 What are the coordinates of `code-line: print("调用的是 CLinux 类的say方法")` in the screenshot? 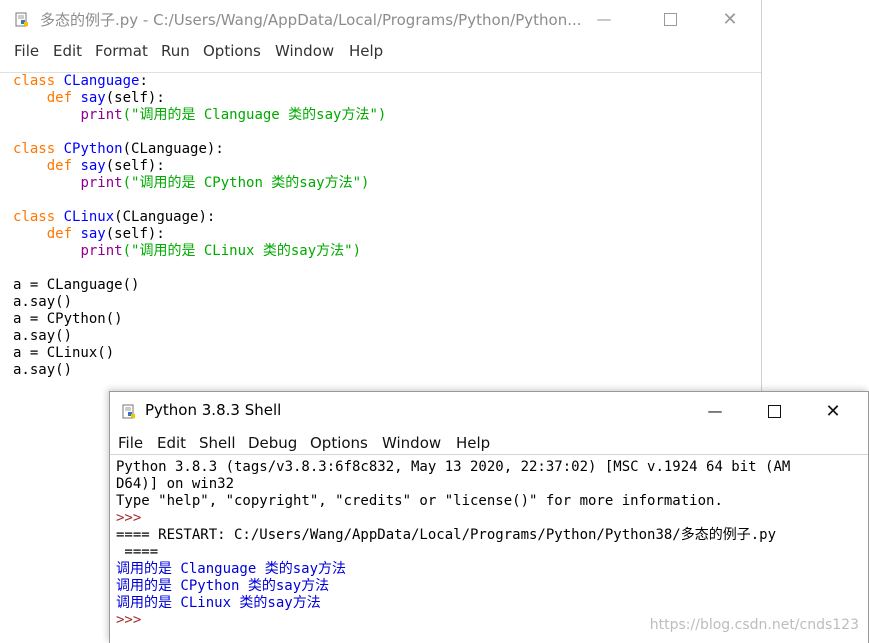 It's located at (221, 251).